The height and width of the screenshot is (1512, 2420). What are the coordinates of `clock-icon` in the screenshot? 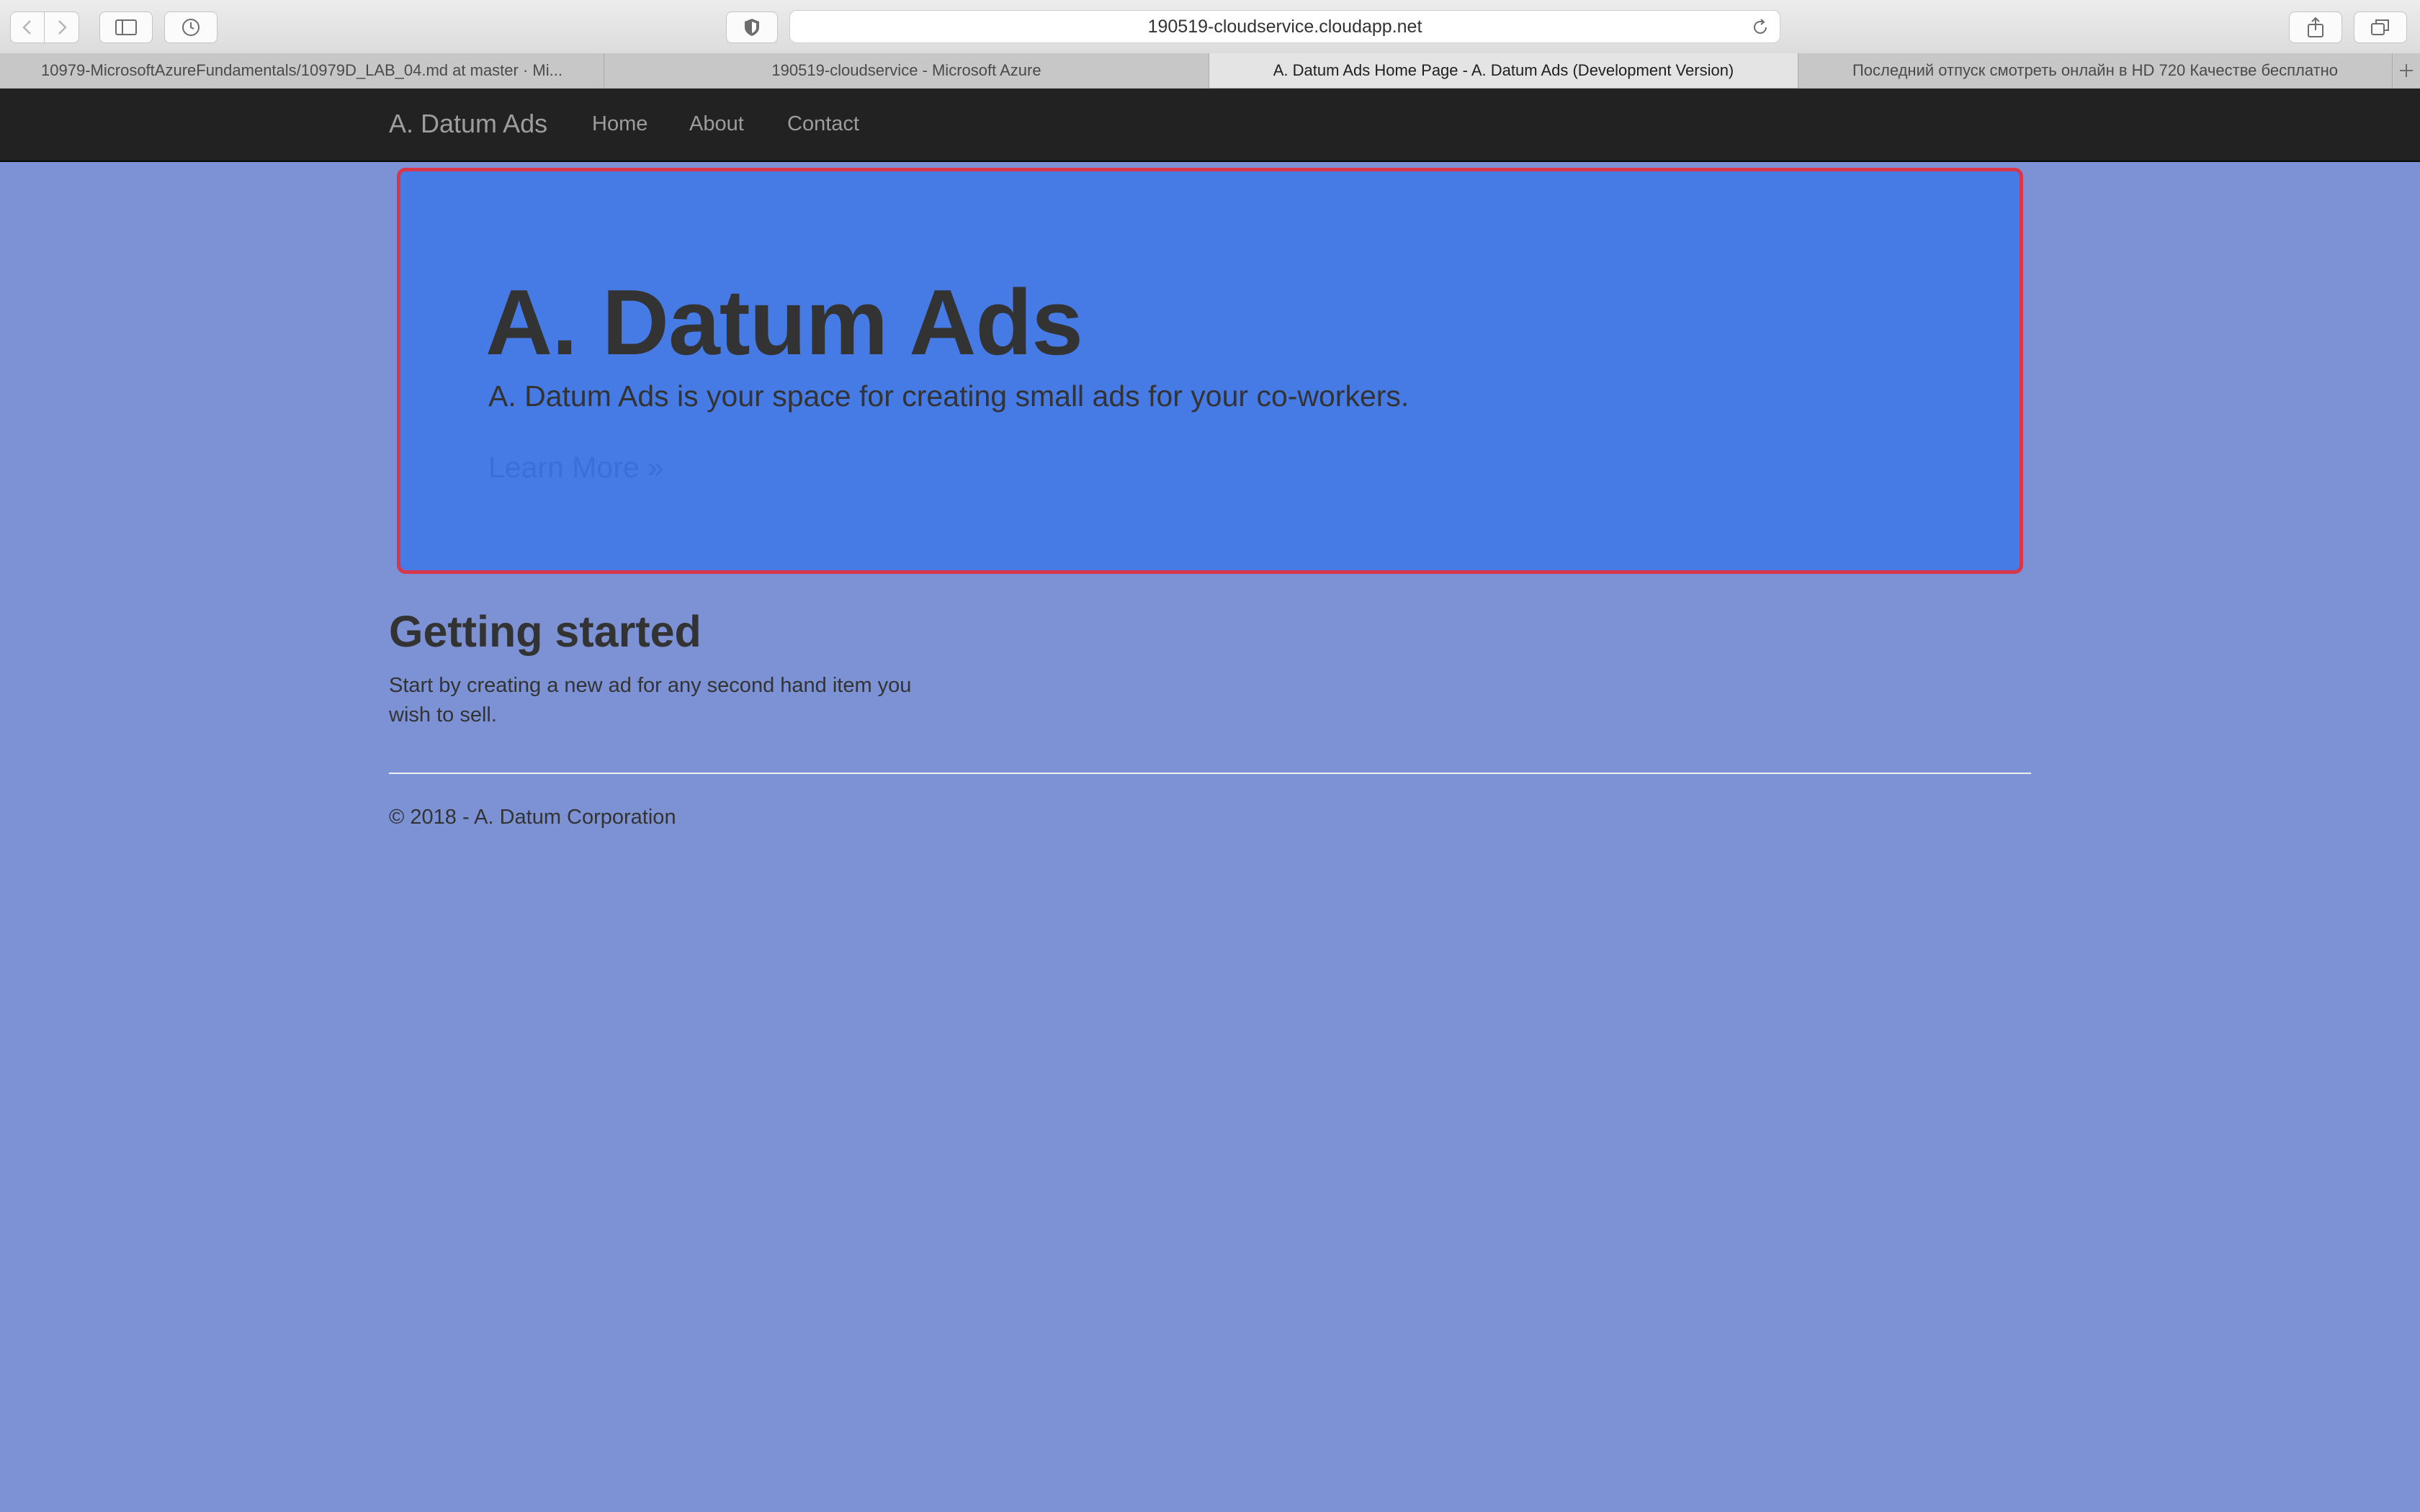 It's located at (191, 27).